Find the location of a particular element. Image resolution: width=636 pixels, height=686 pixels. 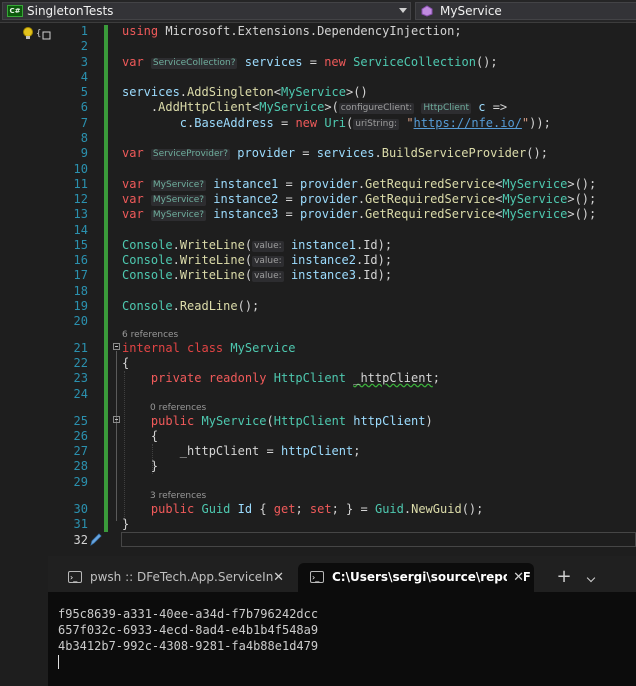

codelens-references: 3 references is located at coordinates (178, 496).